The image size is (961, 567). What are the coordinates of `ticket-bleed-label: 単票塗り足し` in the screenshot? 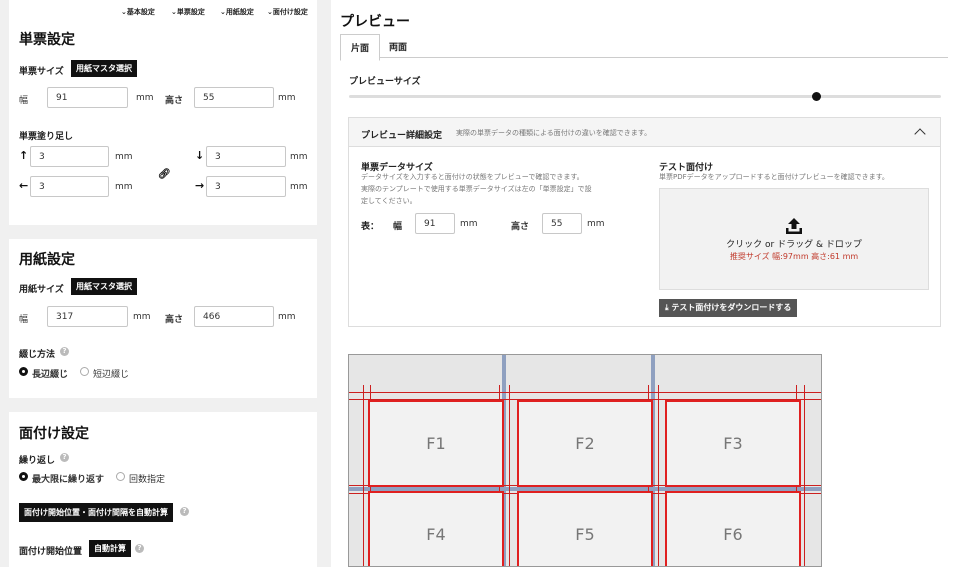 It's located at (46, 137).